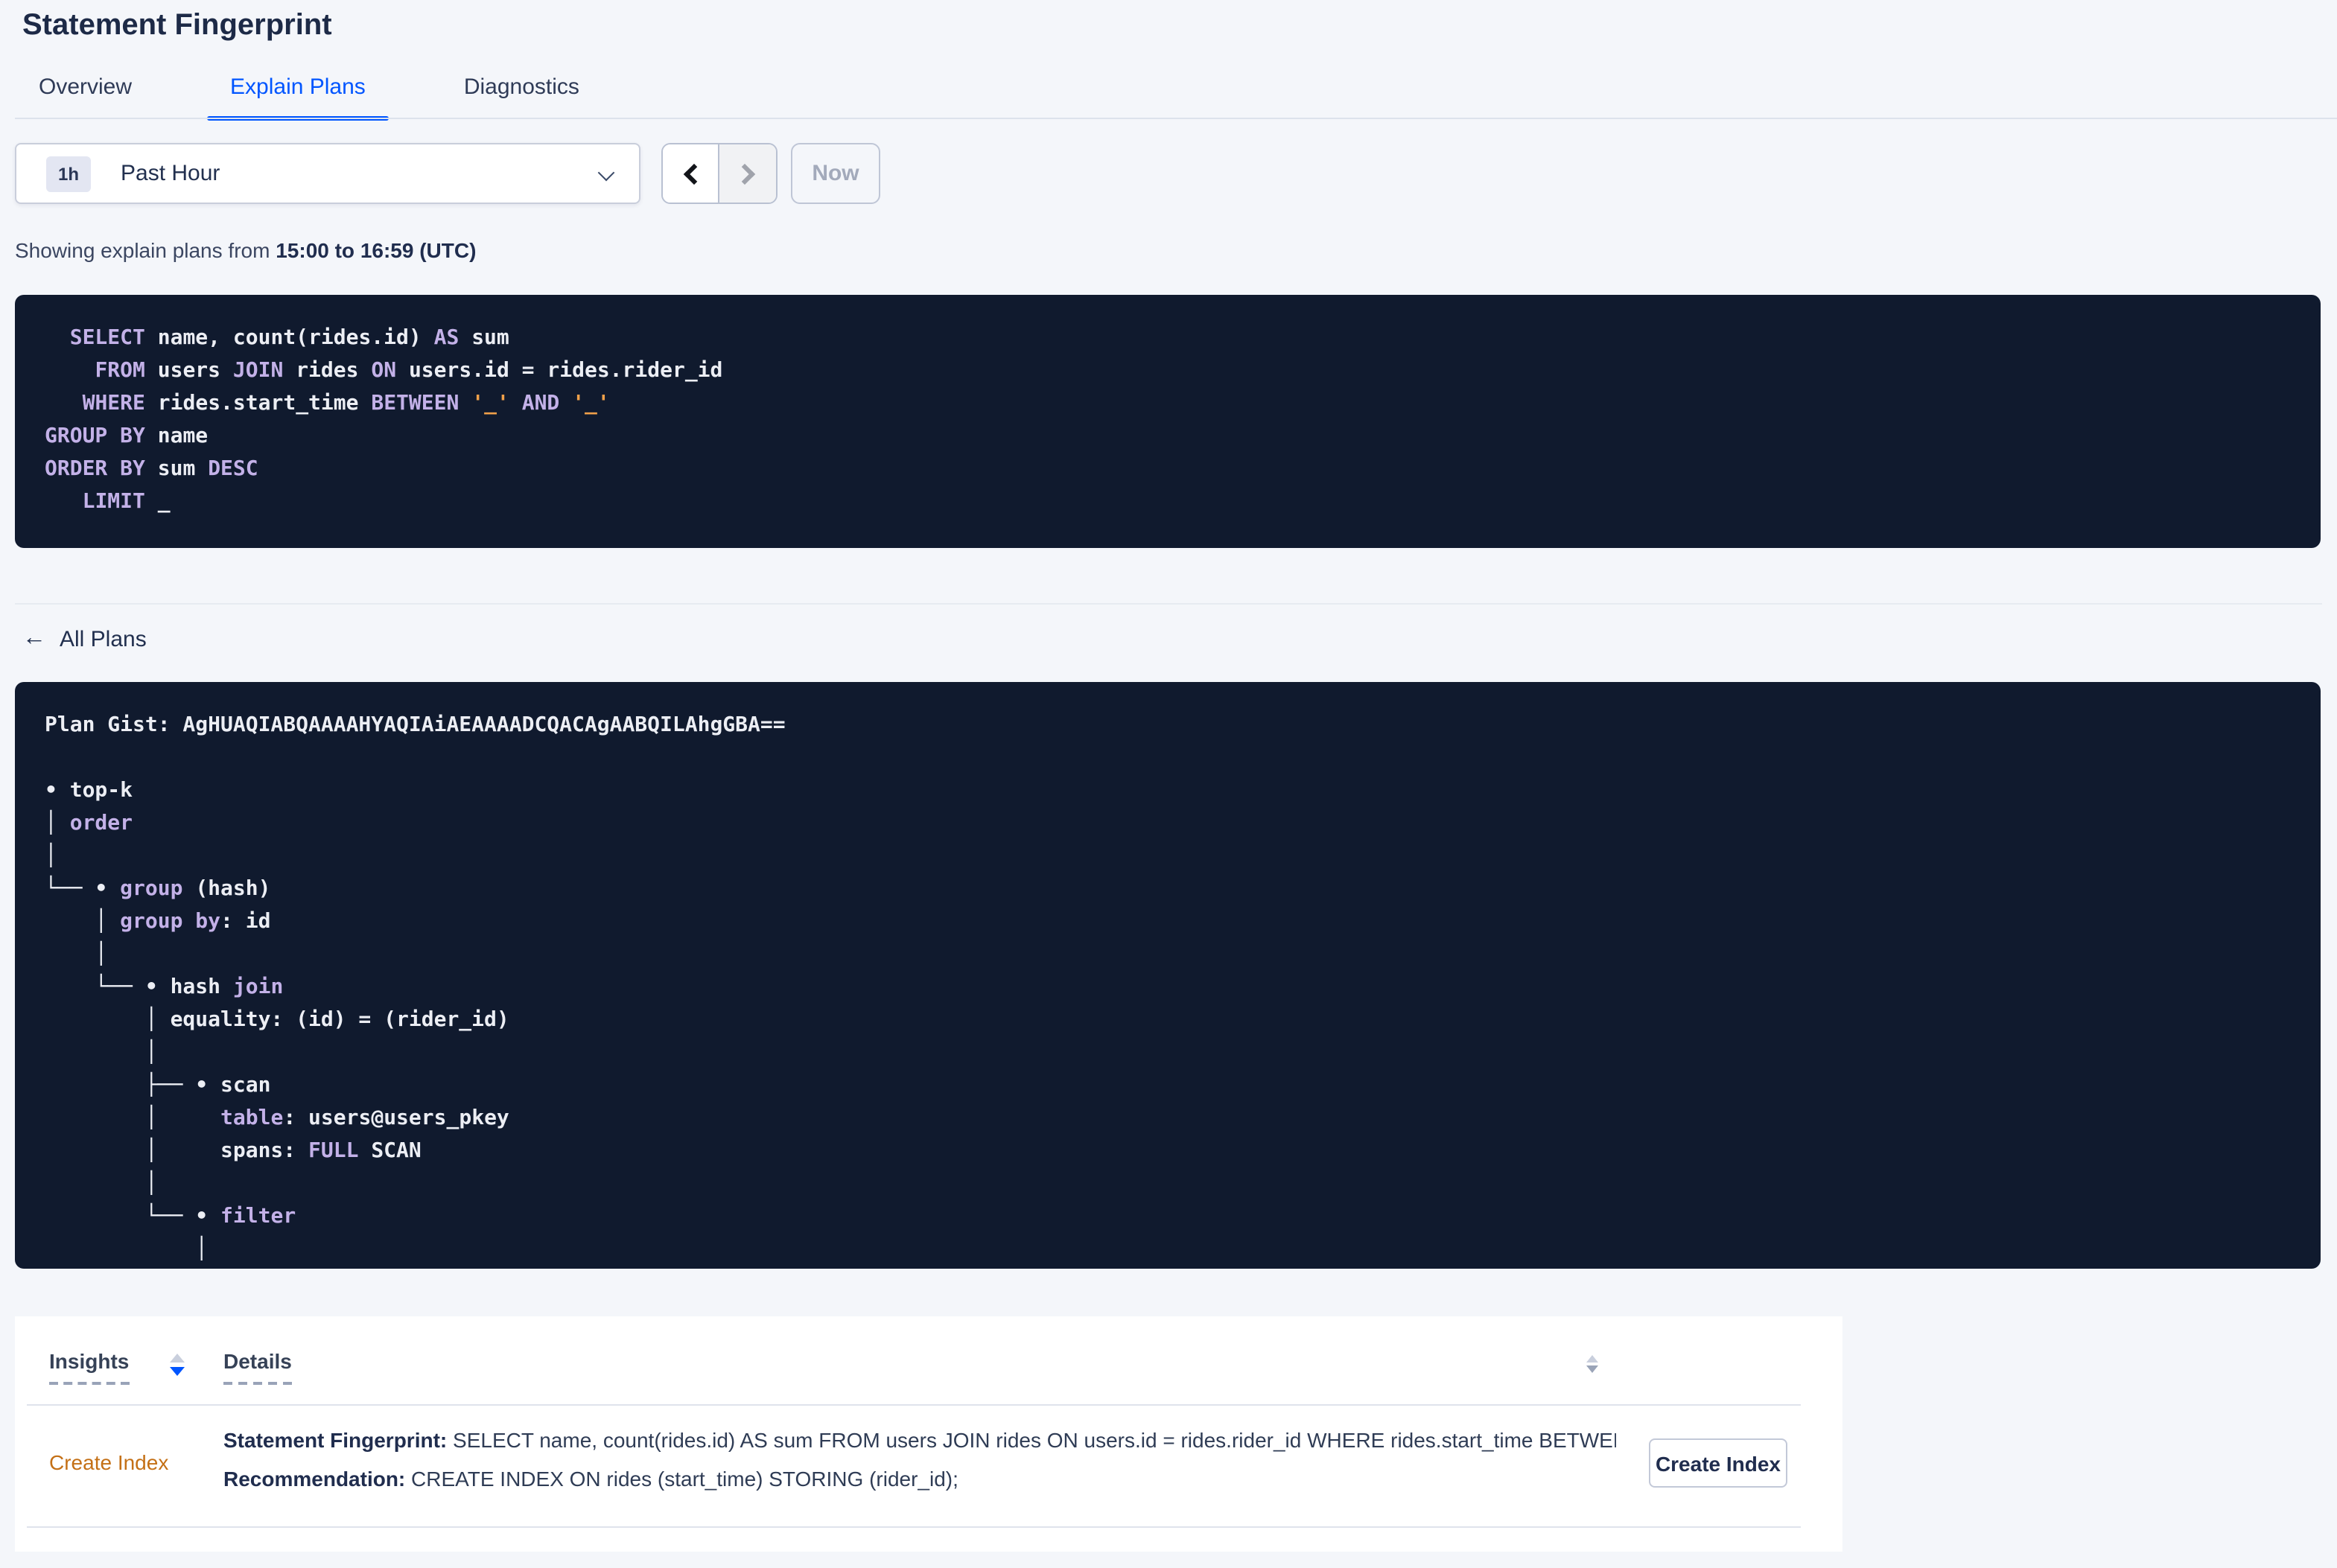 This screenshot has height=1568, width=2337. Describe the element at coordinates (376, 250) in the screenshot. I see `showing-range-value: 15:00 to 16:59 (UTC)` at that location.